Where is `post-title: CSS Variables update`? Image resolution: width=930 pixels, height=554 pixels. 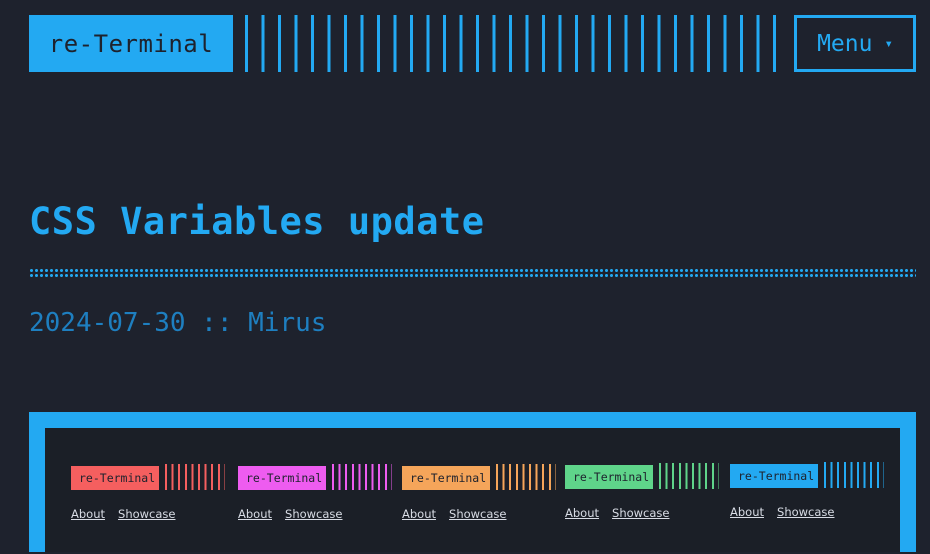
post-title: CSS Variables update is located at coordinates (257, 221).